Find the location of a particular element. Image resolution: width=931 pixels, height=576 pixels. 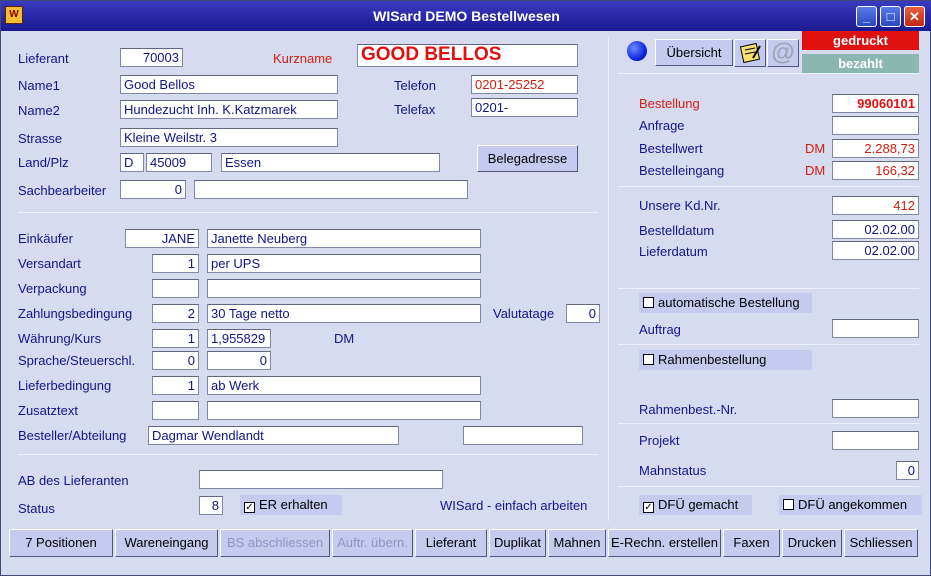

lieferdatum-label: Lieferdatum is located at coordinates (673, 251).